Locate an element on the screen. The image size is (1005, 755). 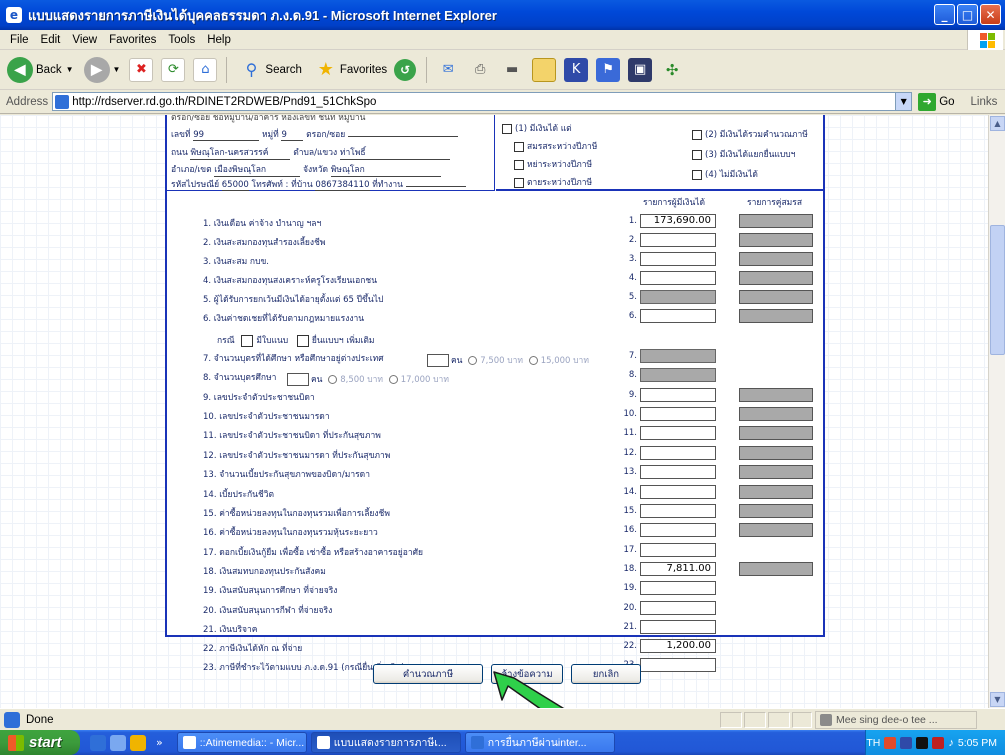
status-1a: สมรสระหว่างปีภาษี is located at coordinates (555, 146).